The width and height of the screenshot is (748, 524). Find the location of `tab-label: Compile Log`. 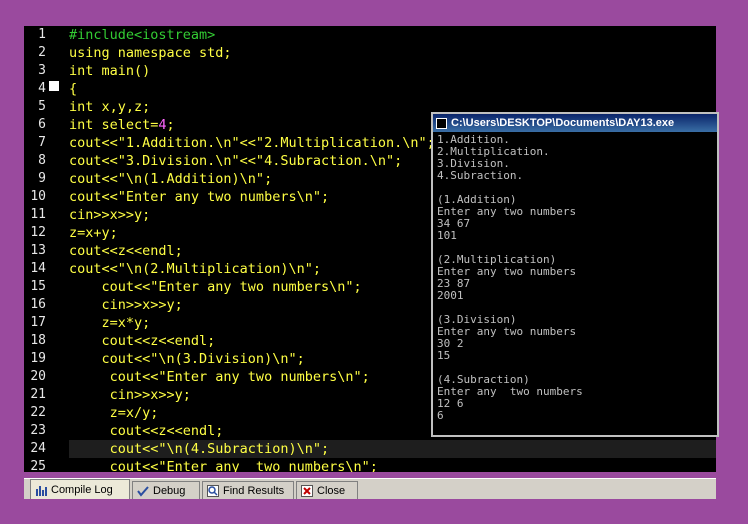

tab-label: Compile Log is located at coordinates (82, 489).